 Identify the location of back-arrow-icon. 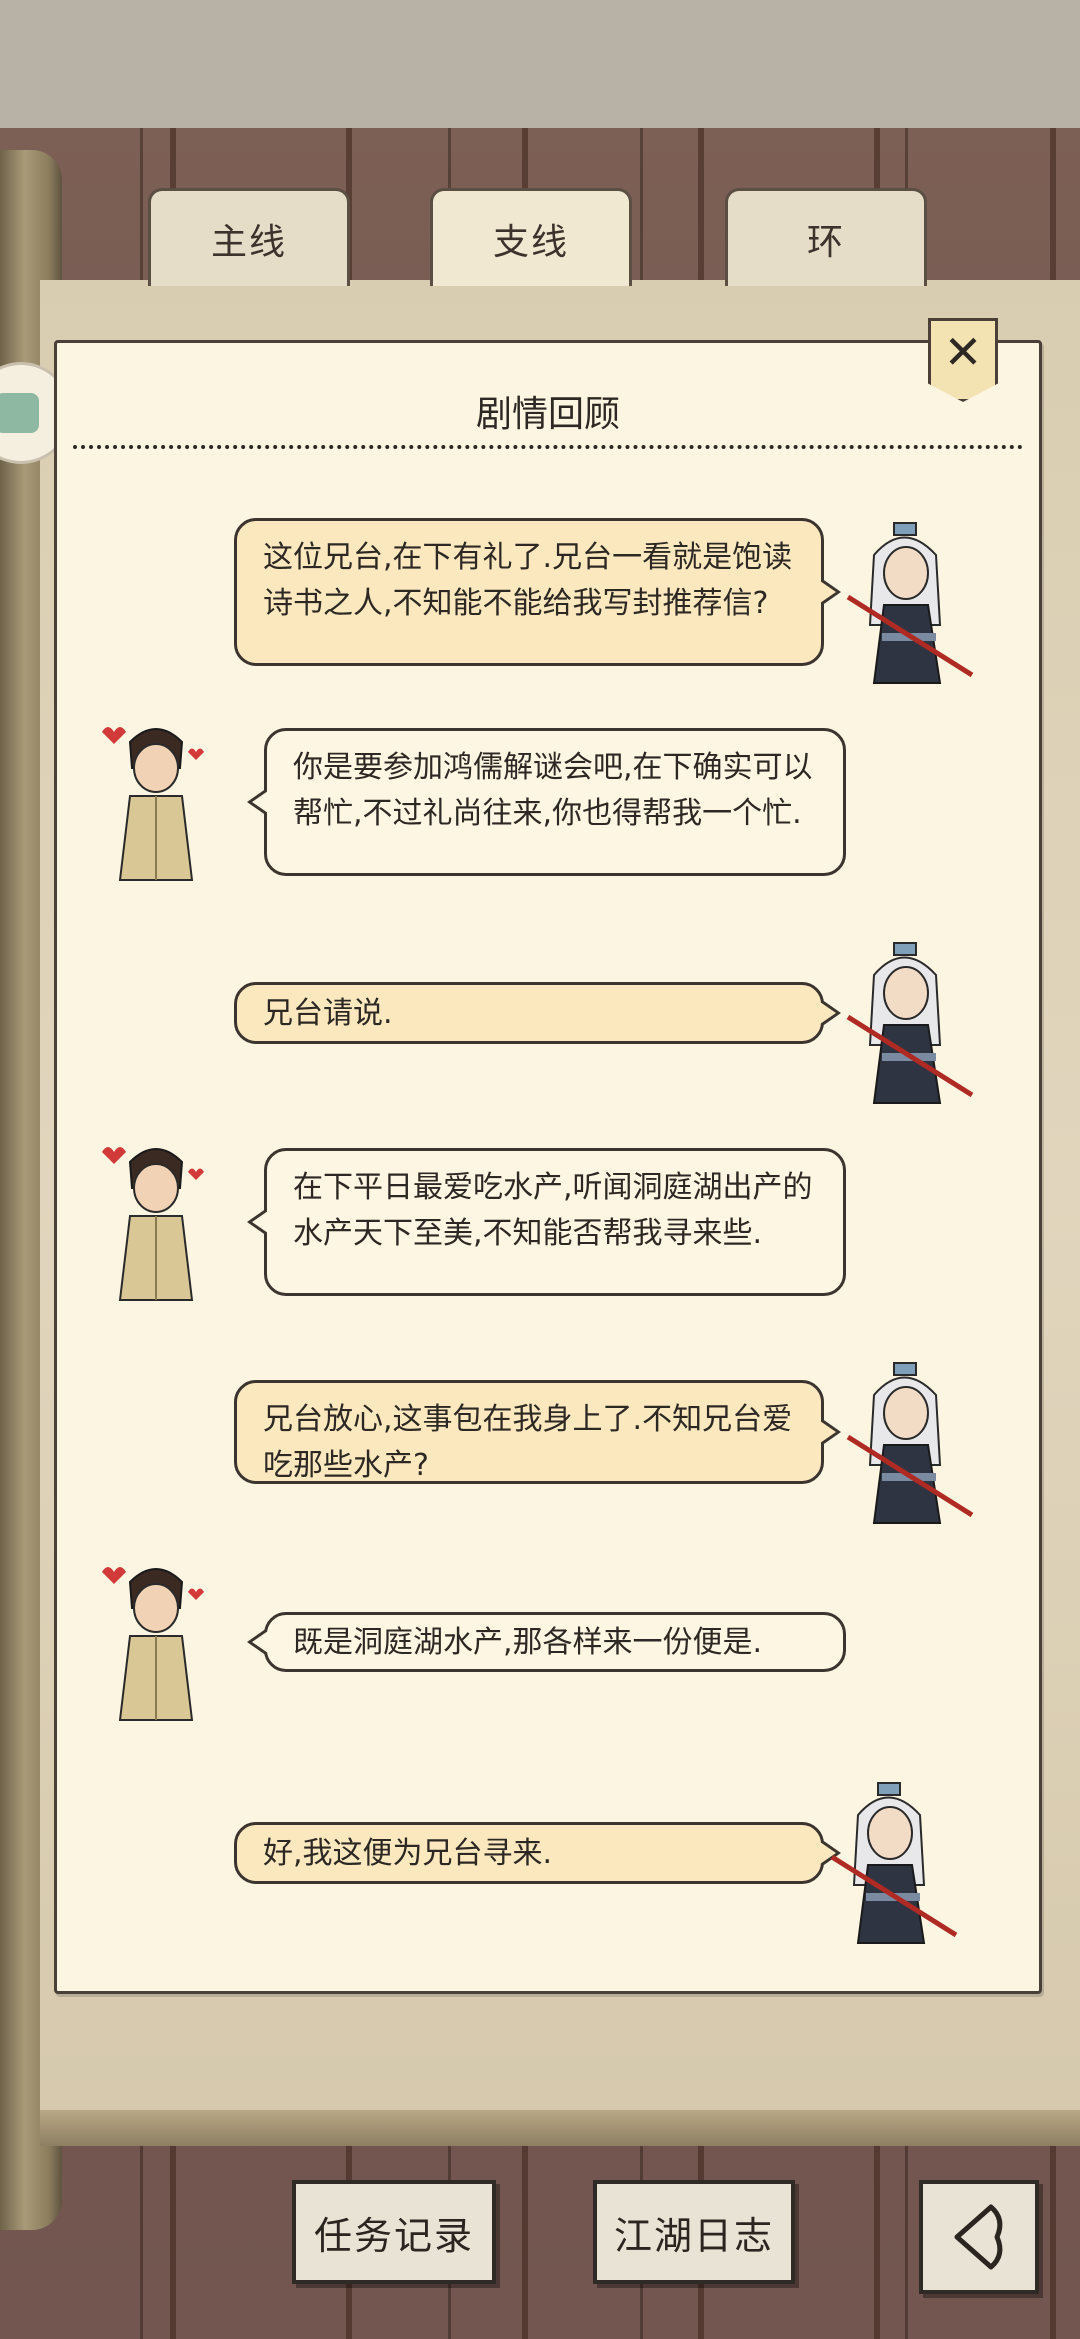
(978, 2237).